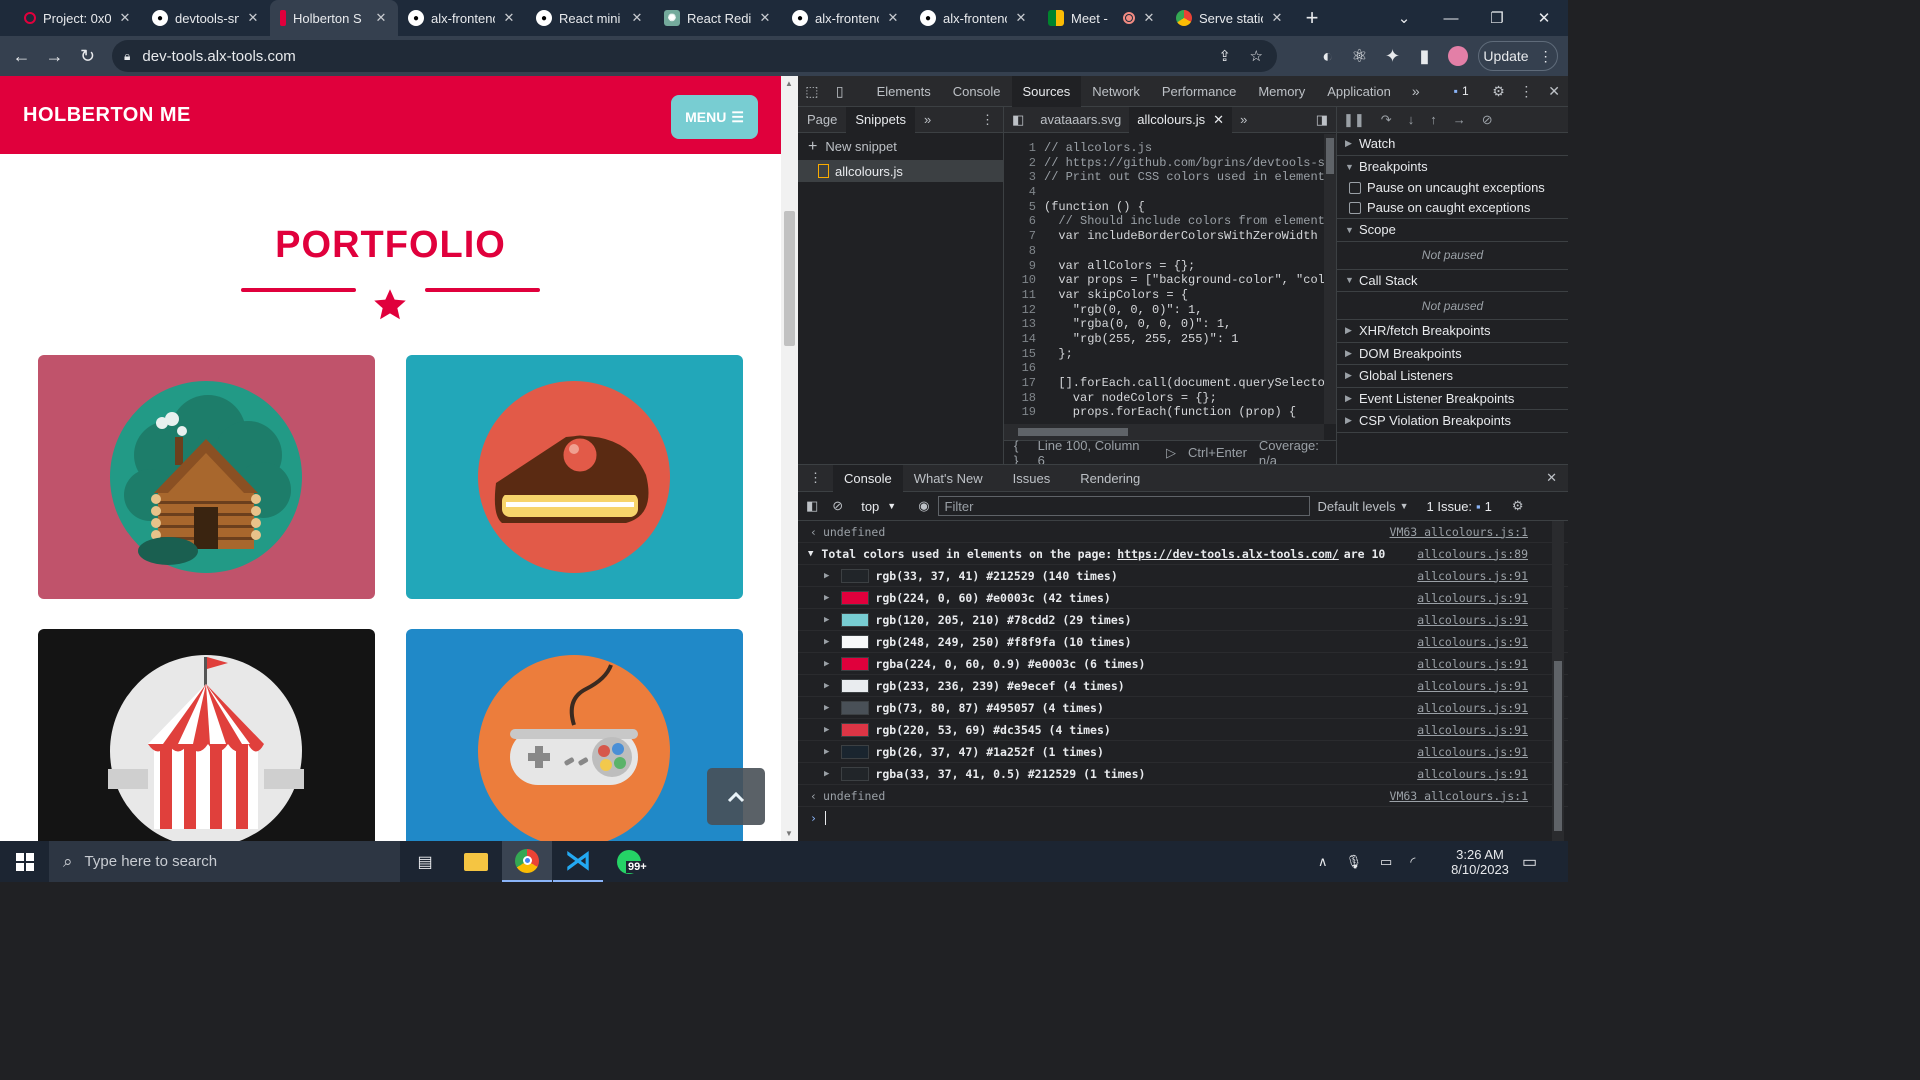  Describe the element at coordinates (1497, 18) in the screenshot. I see `maximize-button: ❐` at that location.